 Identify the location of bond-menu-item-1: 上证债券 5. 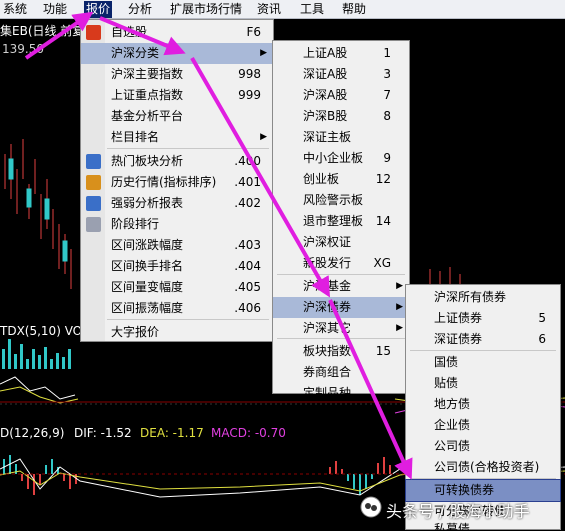
(483, 318).